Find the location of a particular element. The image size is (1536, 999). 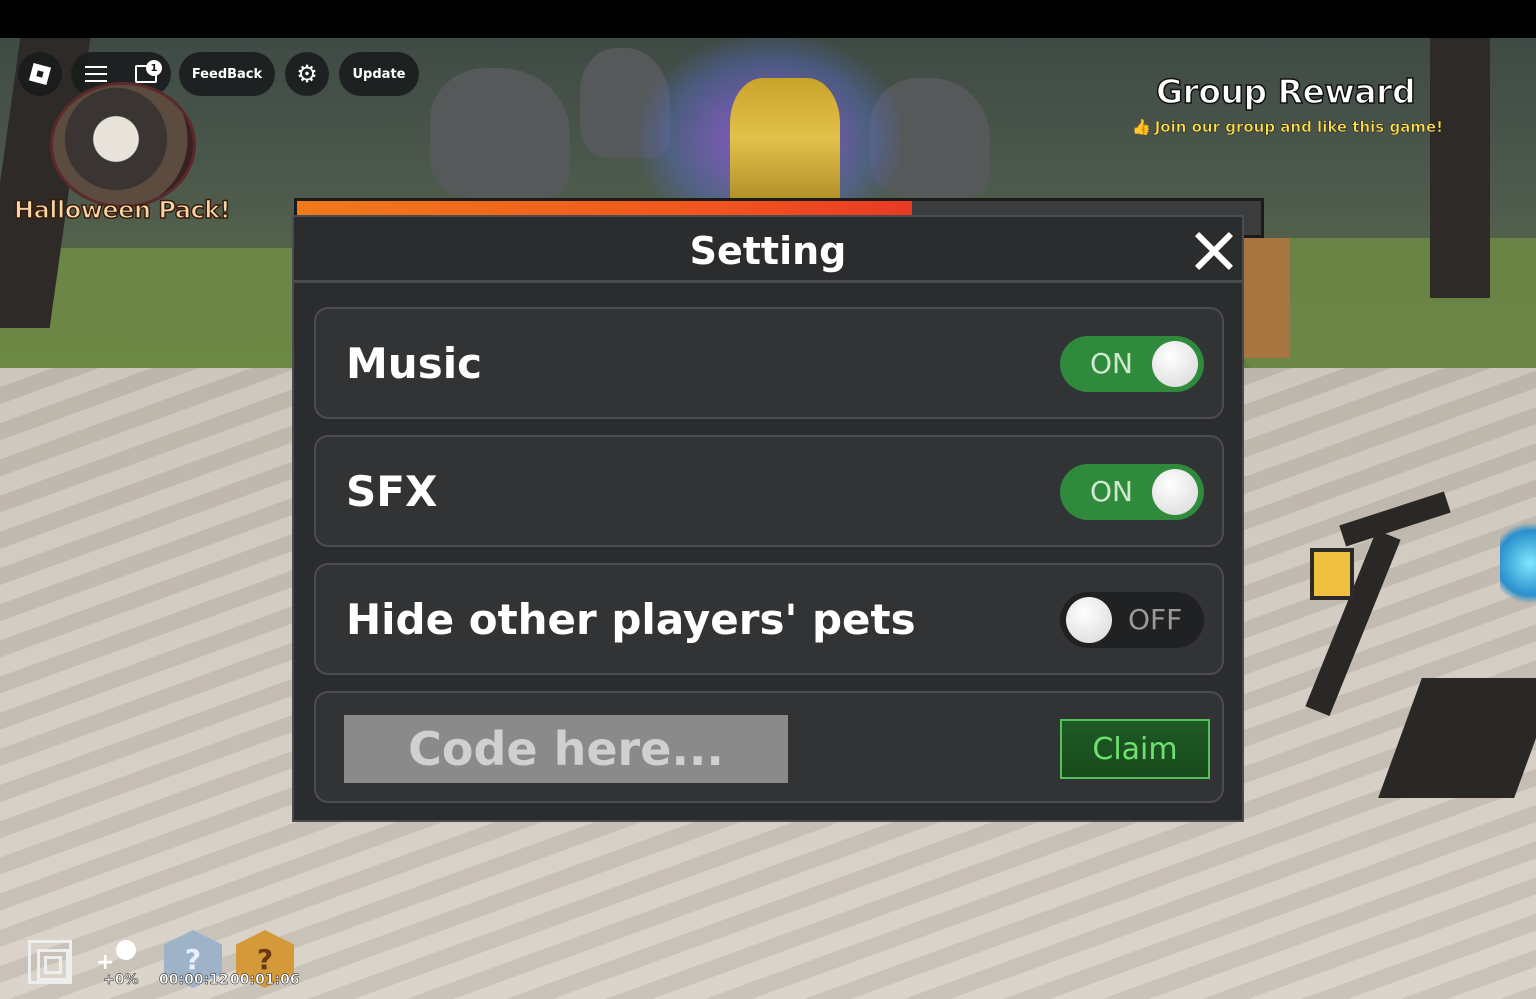

roblox-menu-button is located at coordinates (40, 74).